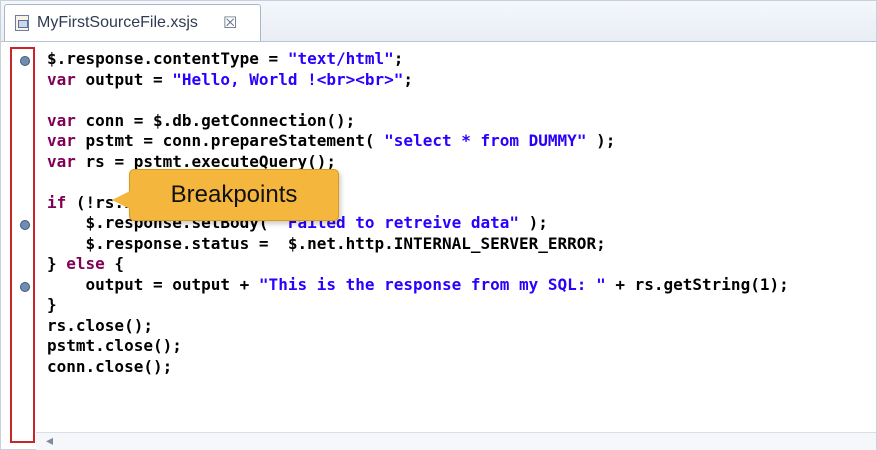 Image resolution: width=877 pixels, height=450 pixels. What do you see at coordinates (456, 441) in the screenshot?
I see `horizontal-scrollbar: ◂` at bounding box center [456, 441].